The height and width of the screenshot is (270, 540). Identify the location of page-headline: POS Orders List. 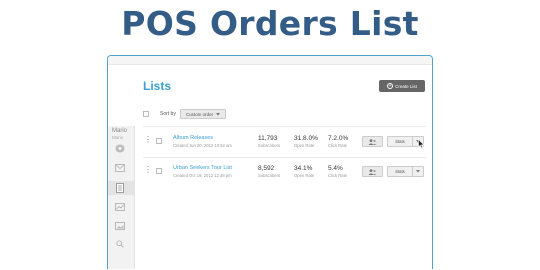
(270, 23).